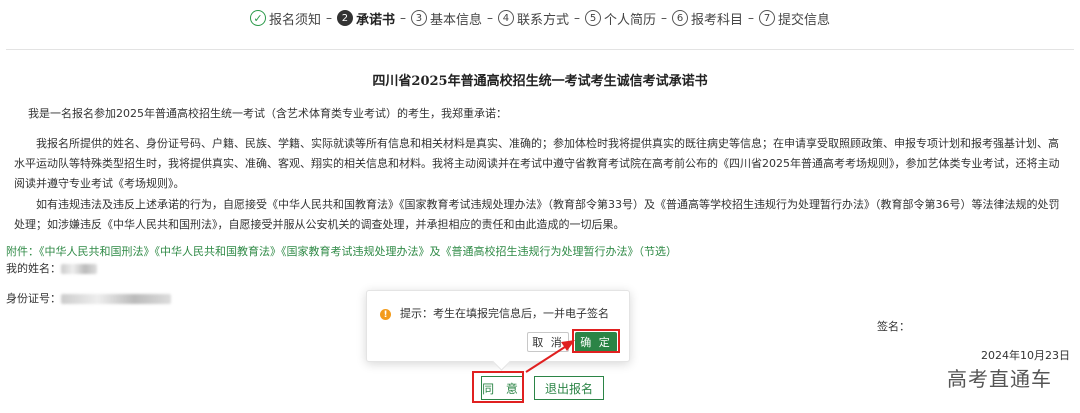 The height and width of the screenshot is (413, 1080). What do you see at coordinates (501, 361) in the screenshot?
I see `popover-arrow` at bounding box center [501, 361].